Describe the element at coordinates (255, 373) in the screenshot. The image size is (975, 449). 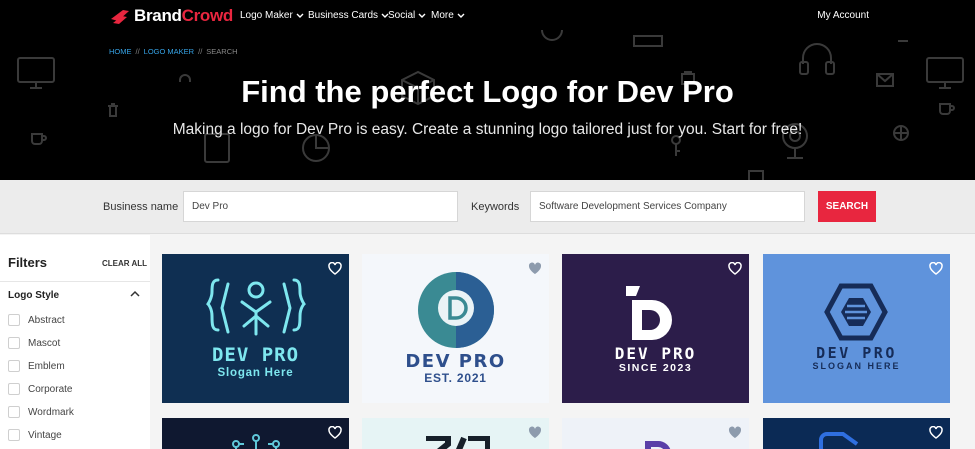
I see `logo-slogan: Slogan Here` at that location.